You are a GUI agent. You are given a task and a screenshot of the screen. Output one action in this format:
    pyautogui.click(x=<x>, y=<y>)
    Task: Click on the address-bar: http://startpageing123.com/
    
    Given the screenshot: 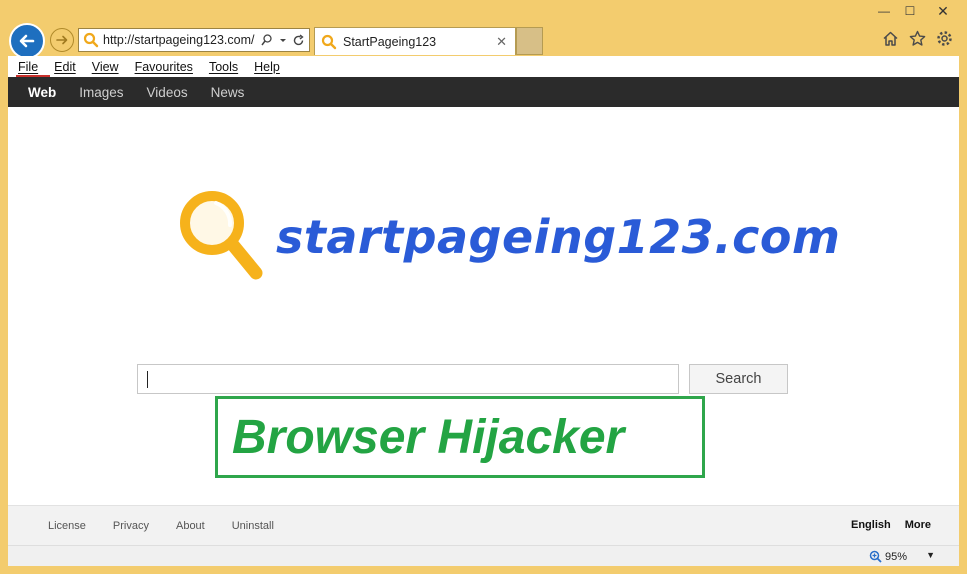 What is the action you would take?
    pyautogui.click(x=194, y=40)
    